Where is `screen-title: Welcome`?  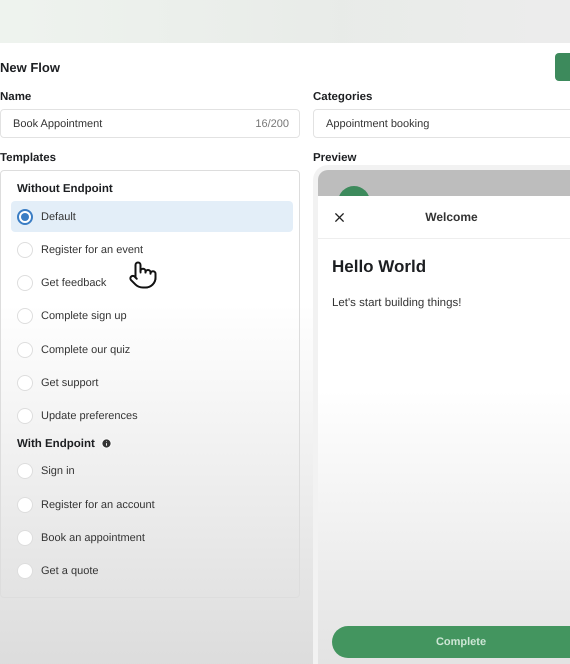
screen-title: Welcome is located at coordinates (451, 217).